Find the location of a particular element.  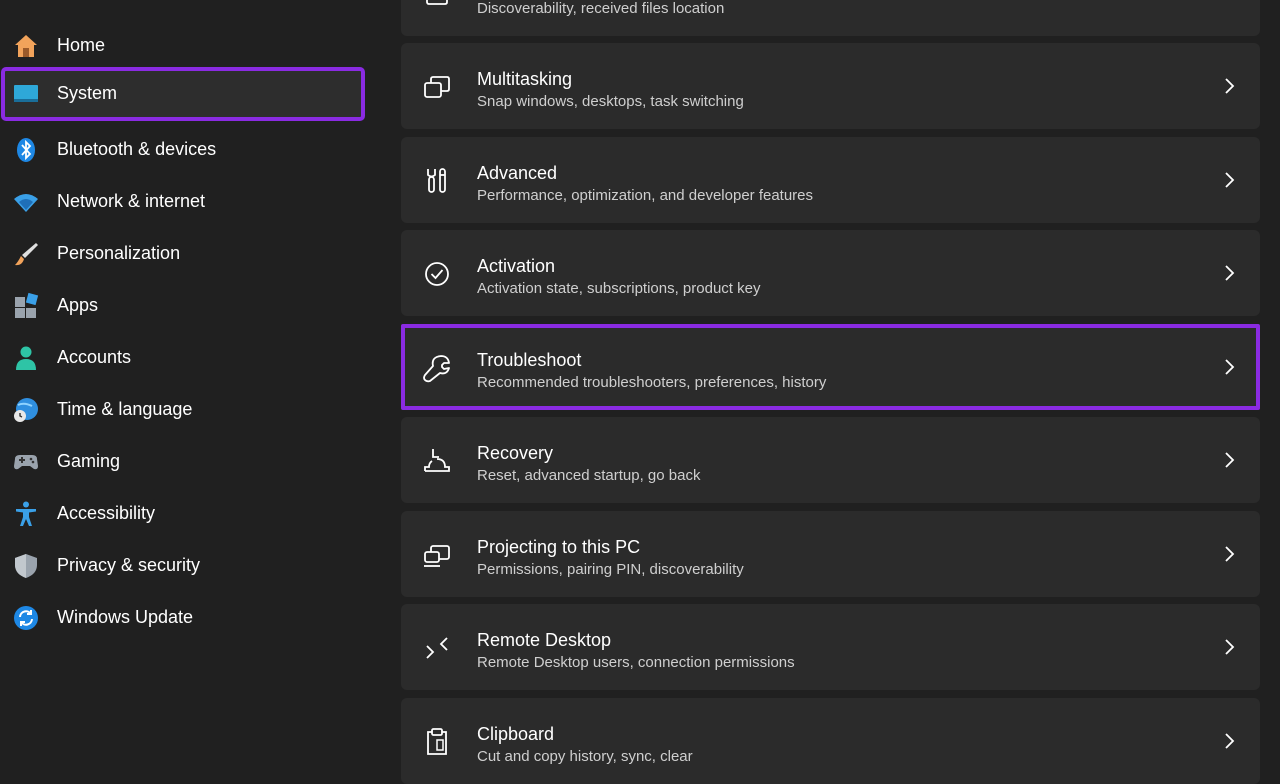

card-title: Troubleshoot is located at coordinates (529, 360).